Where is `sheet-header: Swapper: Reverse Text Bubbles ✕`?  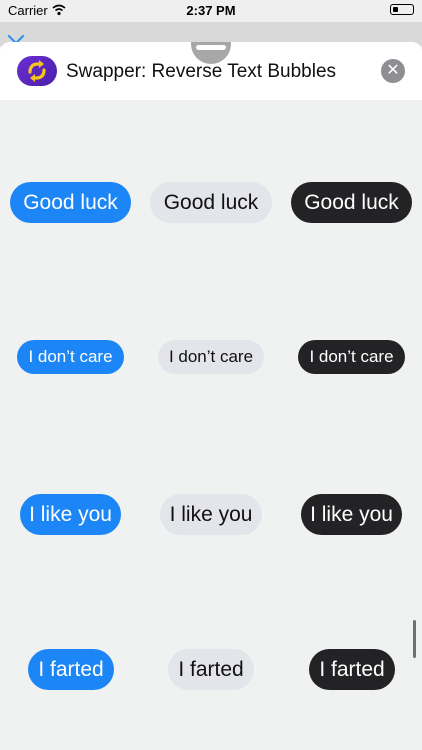
sheet-header: Swapper: Reverse Text Bubbles ✕ is located at coordinates (211, 71).